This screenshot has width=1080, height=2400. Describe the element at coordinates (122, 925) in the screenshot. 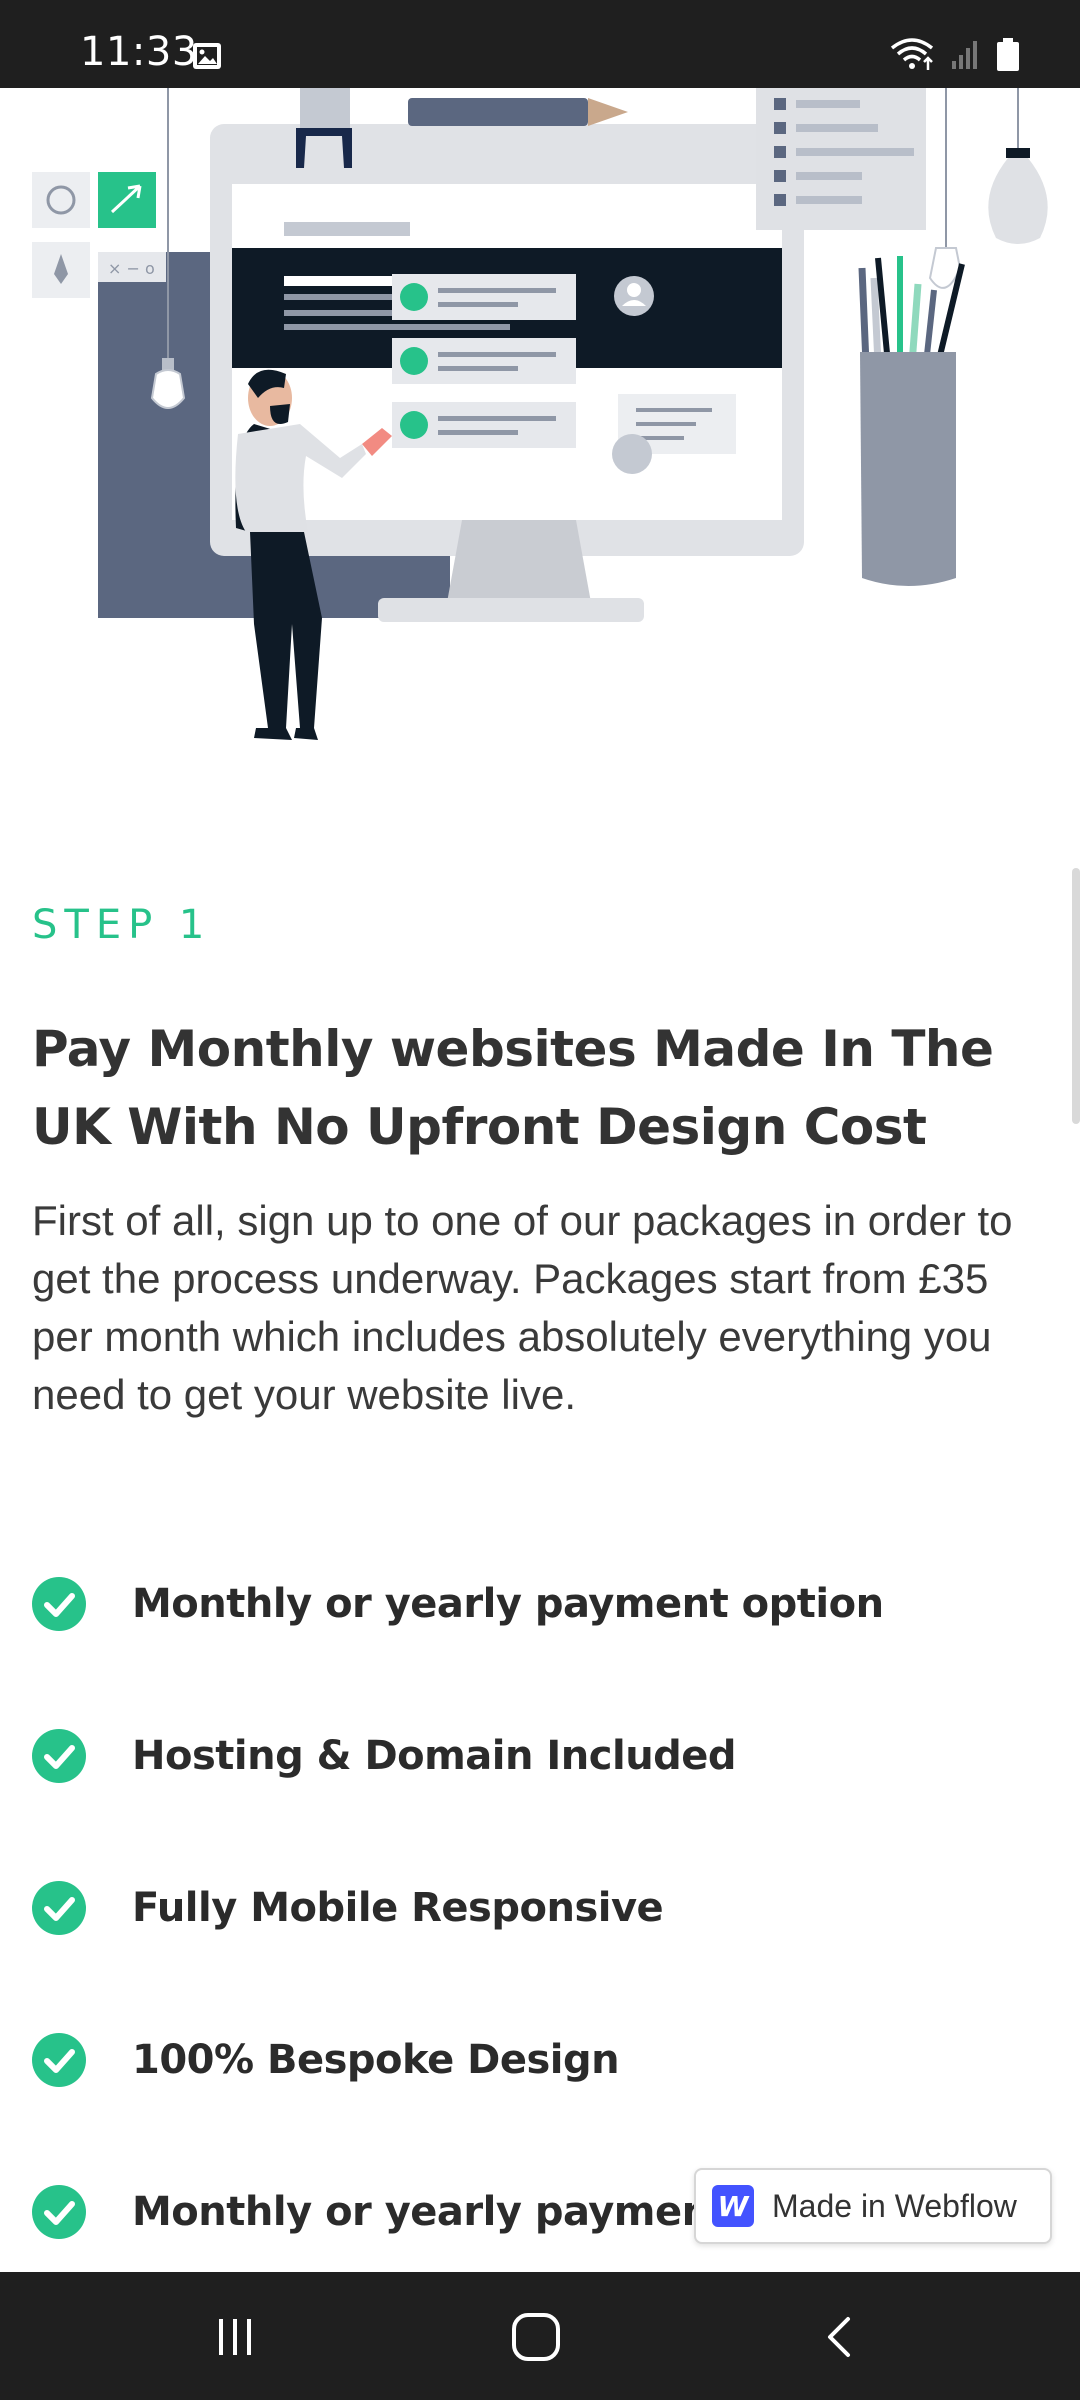

I see `step-label: STEP 1` at that location.